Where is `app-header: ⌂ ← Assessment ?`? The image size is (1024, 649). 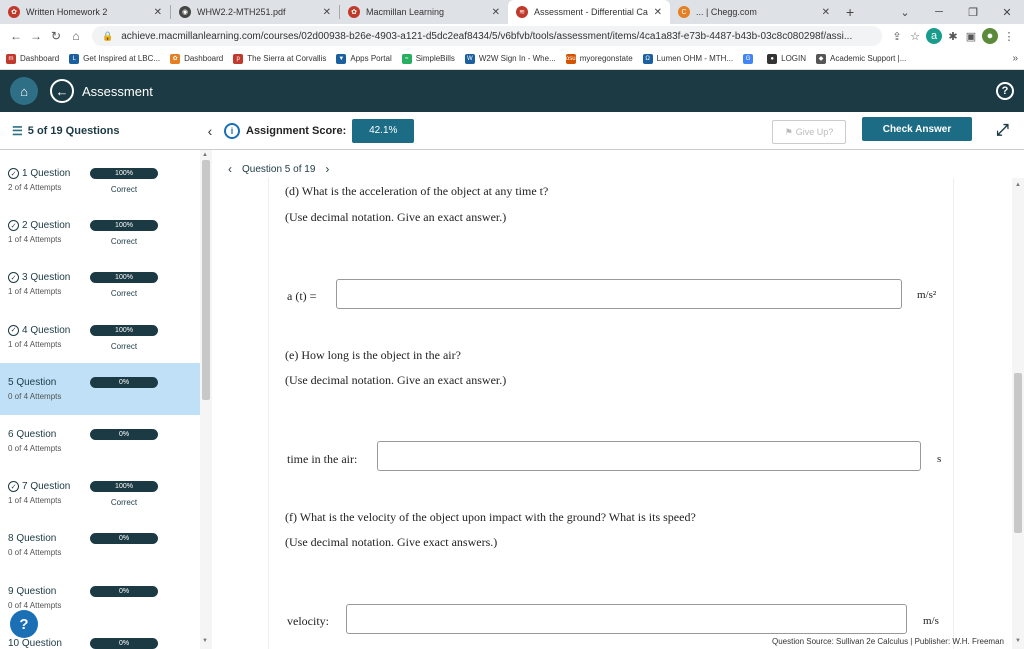
app-header: ⌂ ← Assessment ? is located at coordinates (512, 91).